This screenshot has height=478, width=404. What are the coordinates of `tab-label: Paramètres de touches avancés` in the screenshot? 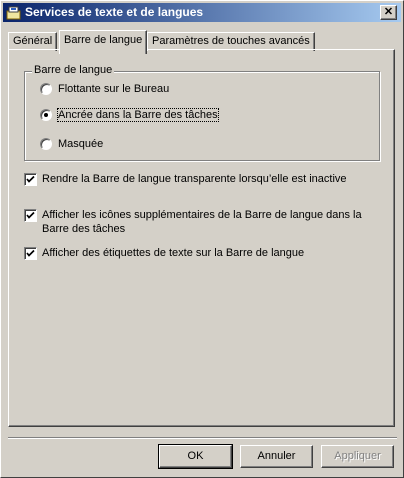 It's located at (231, 41).